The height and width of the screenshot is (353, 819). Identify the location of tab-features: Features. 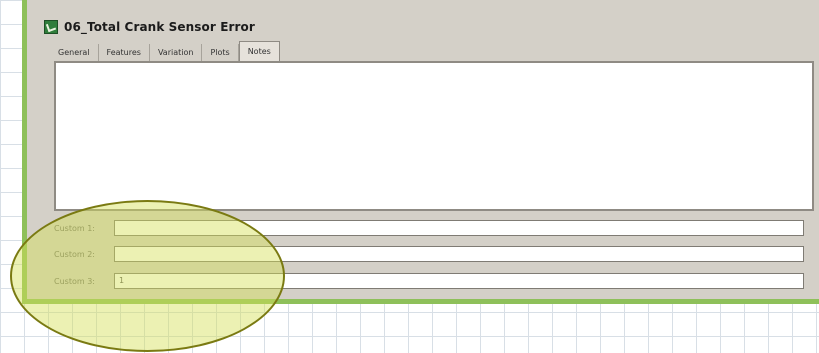
(124, 52).